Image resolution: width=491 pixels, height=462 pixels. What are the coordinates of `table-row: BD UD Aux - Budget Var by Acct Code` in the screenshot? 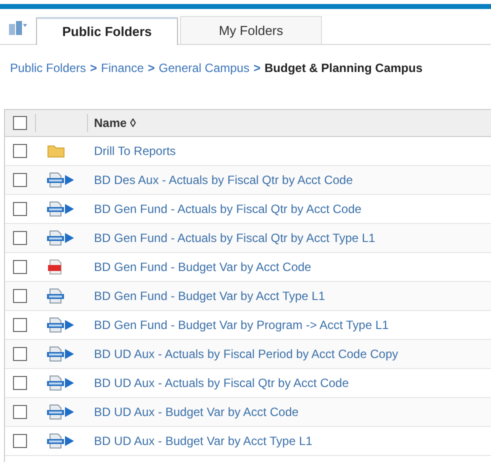 It's located at (248, 412).